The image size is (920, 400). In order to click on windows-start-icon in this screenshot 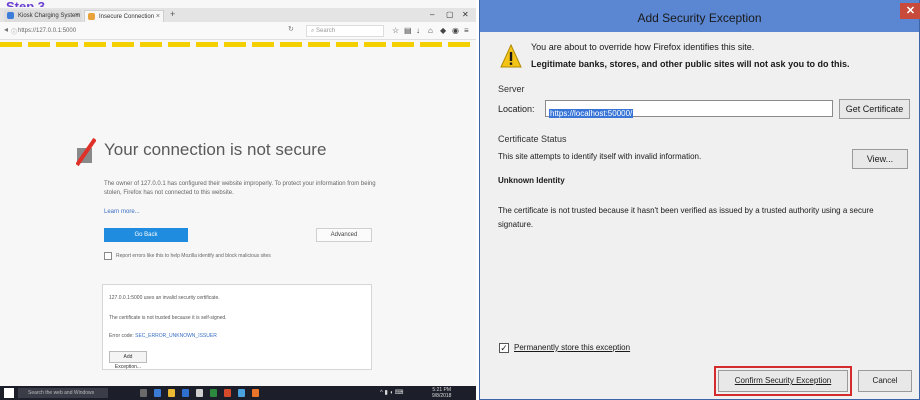, I will do `click(9, 393)`.